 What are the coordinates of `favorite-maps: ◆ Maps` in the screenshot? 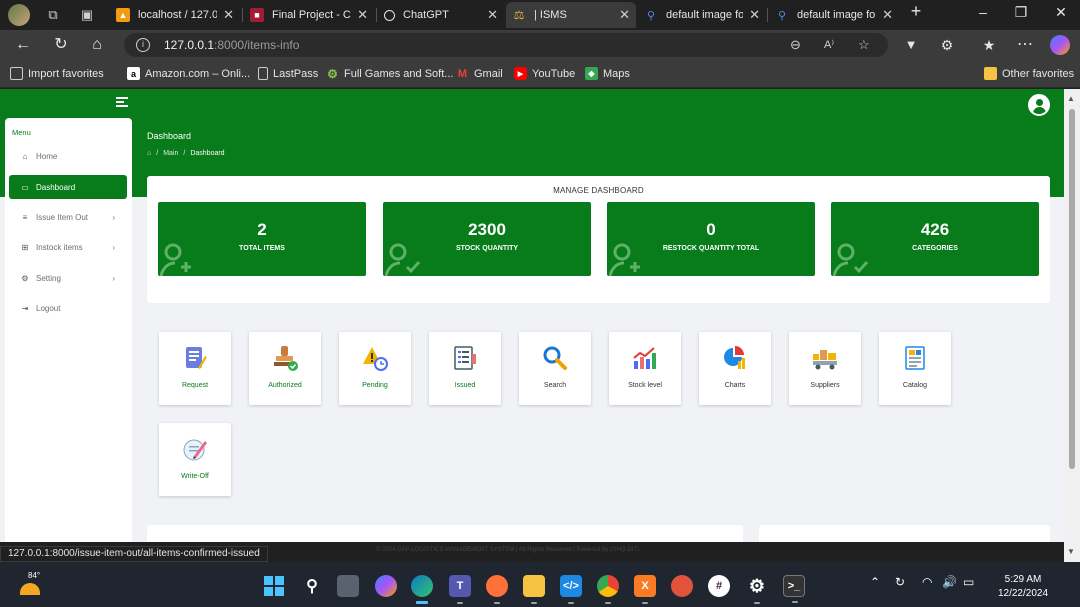 It's located at (607, 73).